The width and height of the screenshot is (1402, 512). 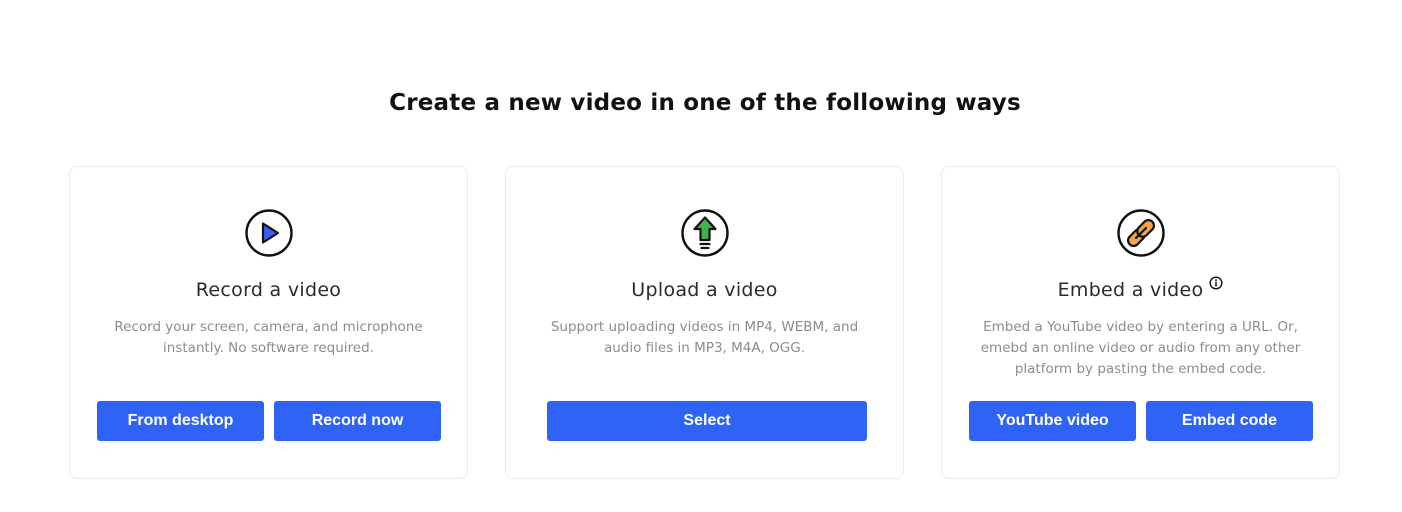 I want to click on embed-video-title: Embed a video, so click(x=1140, y=288).